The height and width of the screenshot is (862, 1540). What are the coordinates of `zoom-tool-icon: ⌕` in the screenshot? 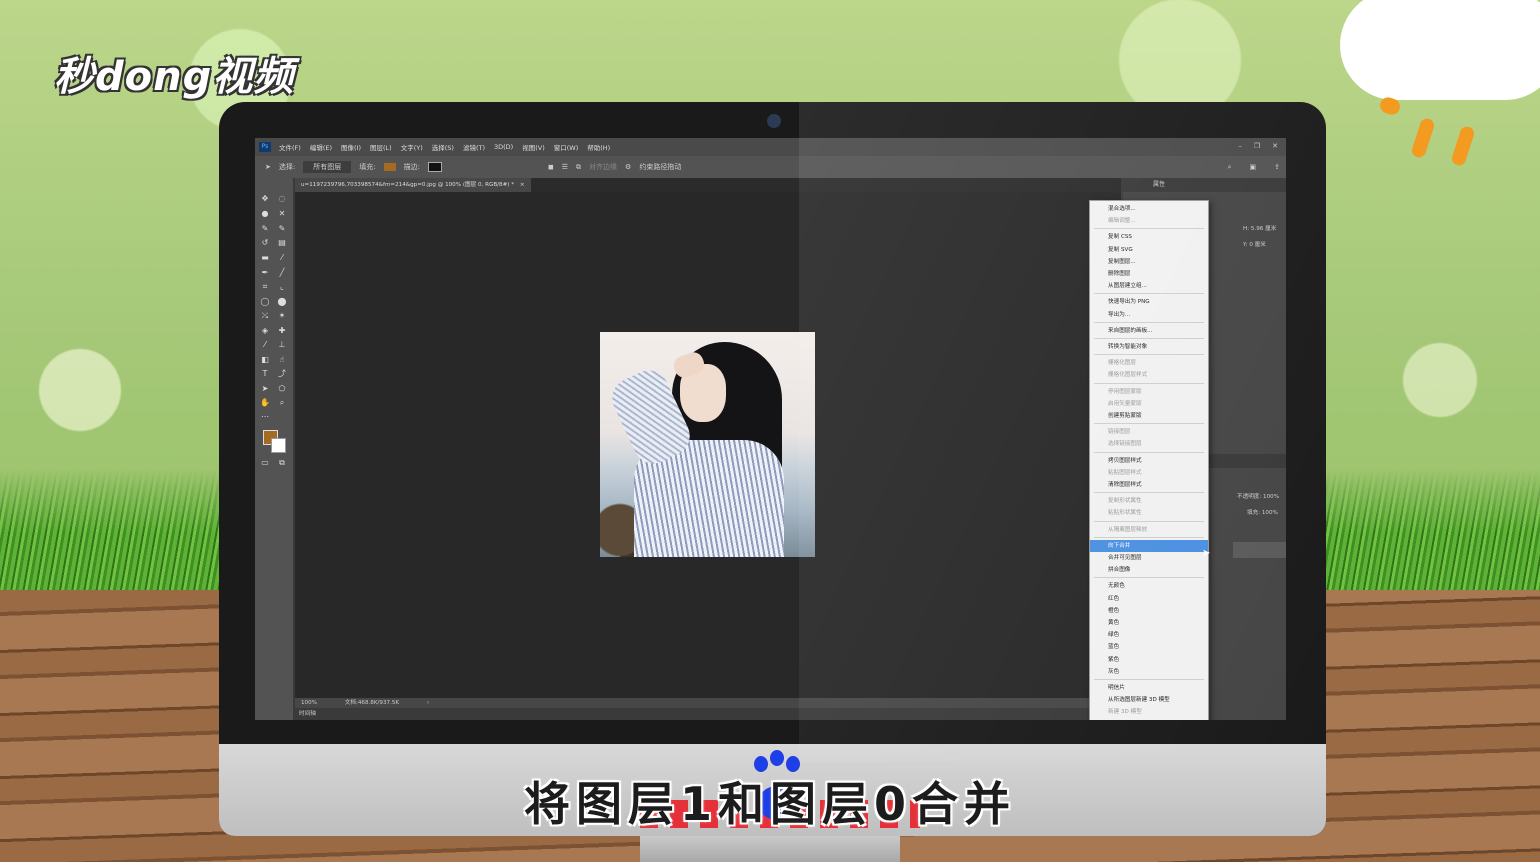 It's located at (282, 402).